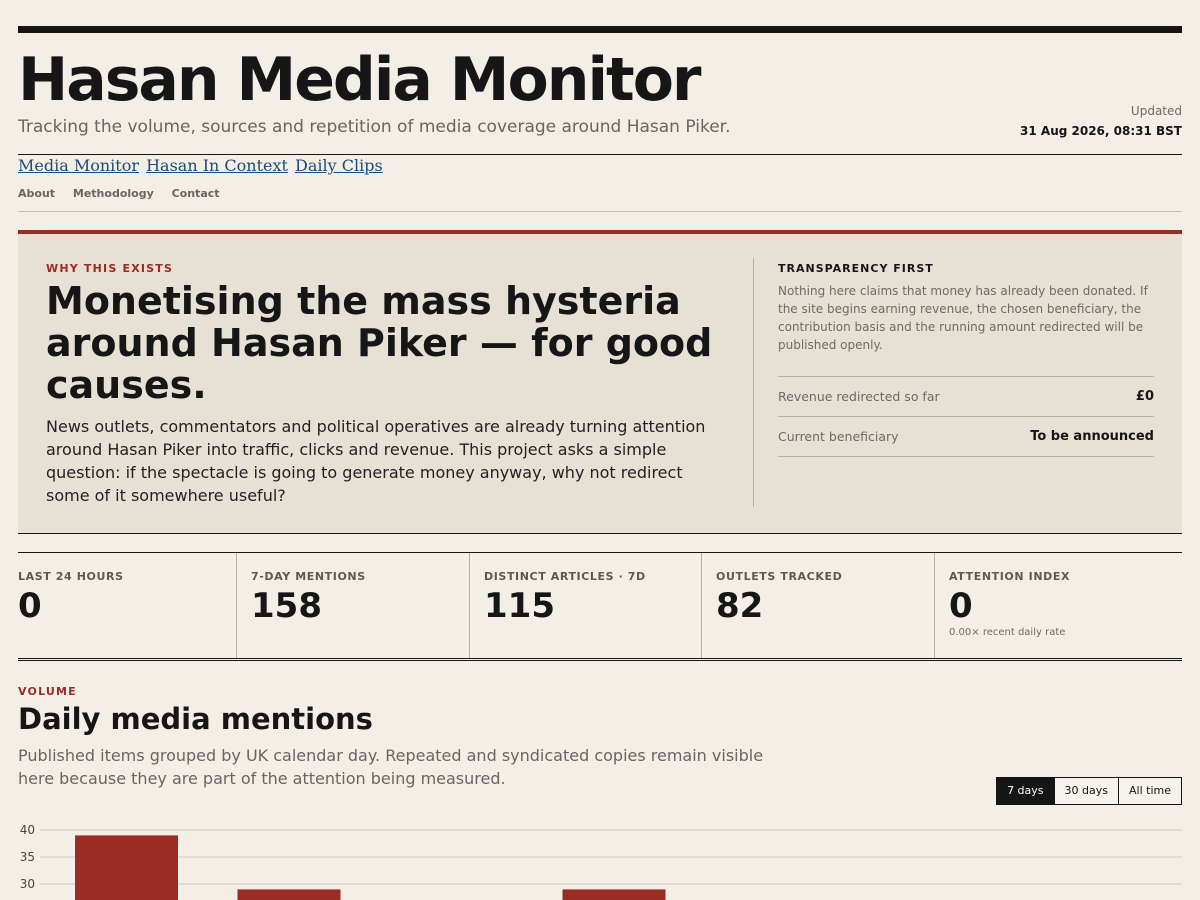  What do you see at coordinates (600, 29) in the screenshot?
I see `top-rule` at bounding box center [600, 29].